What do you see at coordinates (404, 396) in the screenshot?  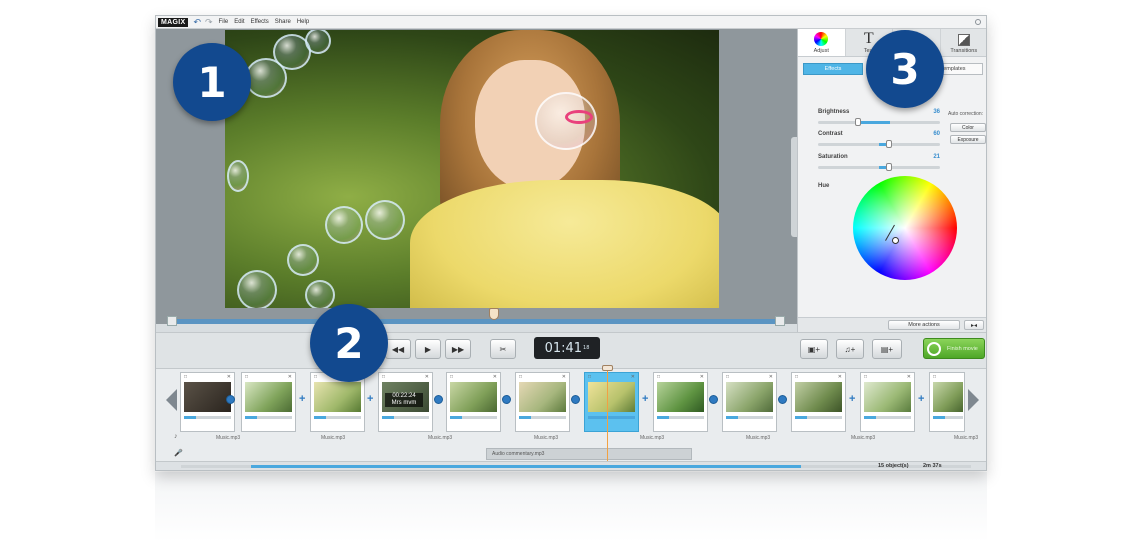 I see `clip-overlay-time: 00:22:24` at bounding box center [404, 396].